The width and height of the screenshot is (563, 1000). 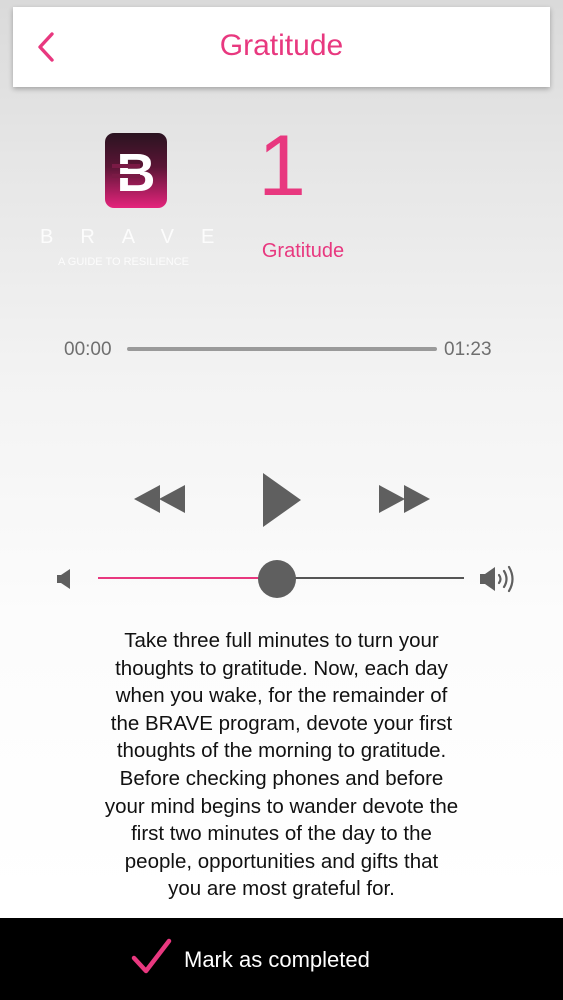 I want to click on description-line: Take three full minutes to turn your, so click(x=281, y=640).